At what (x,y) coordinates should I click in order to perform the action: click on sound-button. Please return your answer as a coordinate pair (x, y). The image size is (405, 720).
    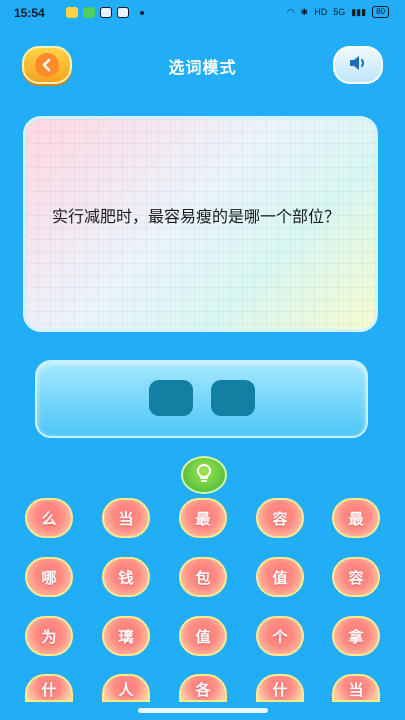
    Looking at the image, I should click on (358, 65).